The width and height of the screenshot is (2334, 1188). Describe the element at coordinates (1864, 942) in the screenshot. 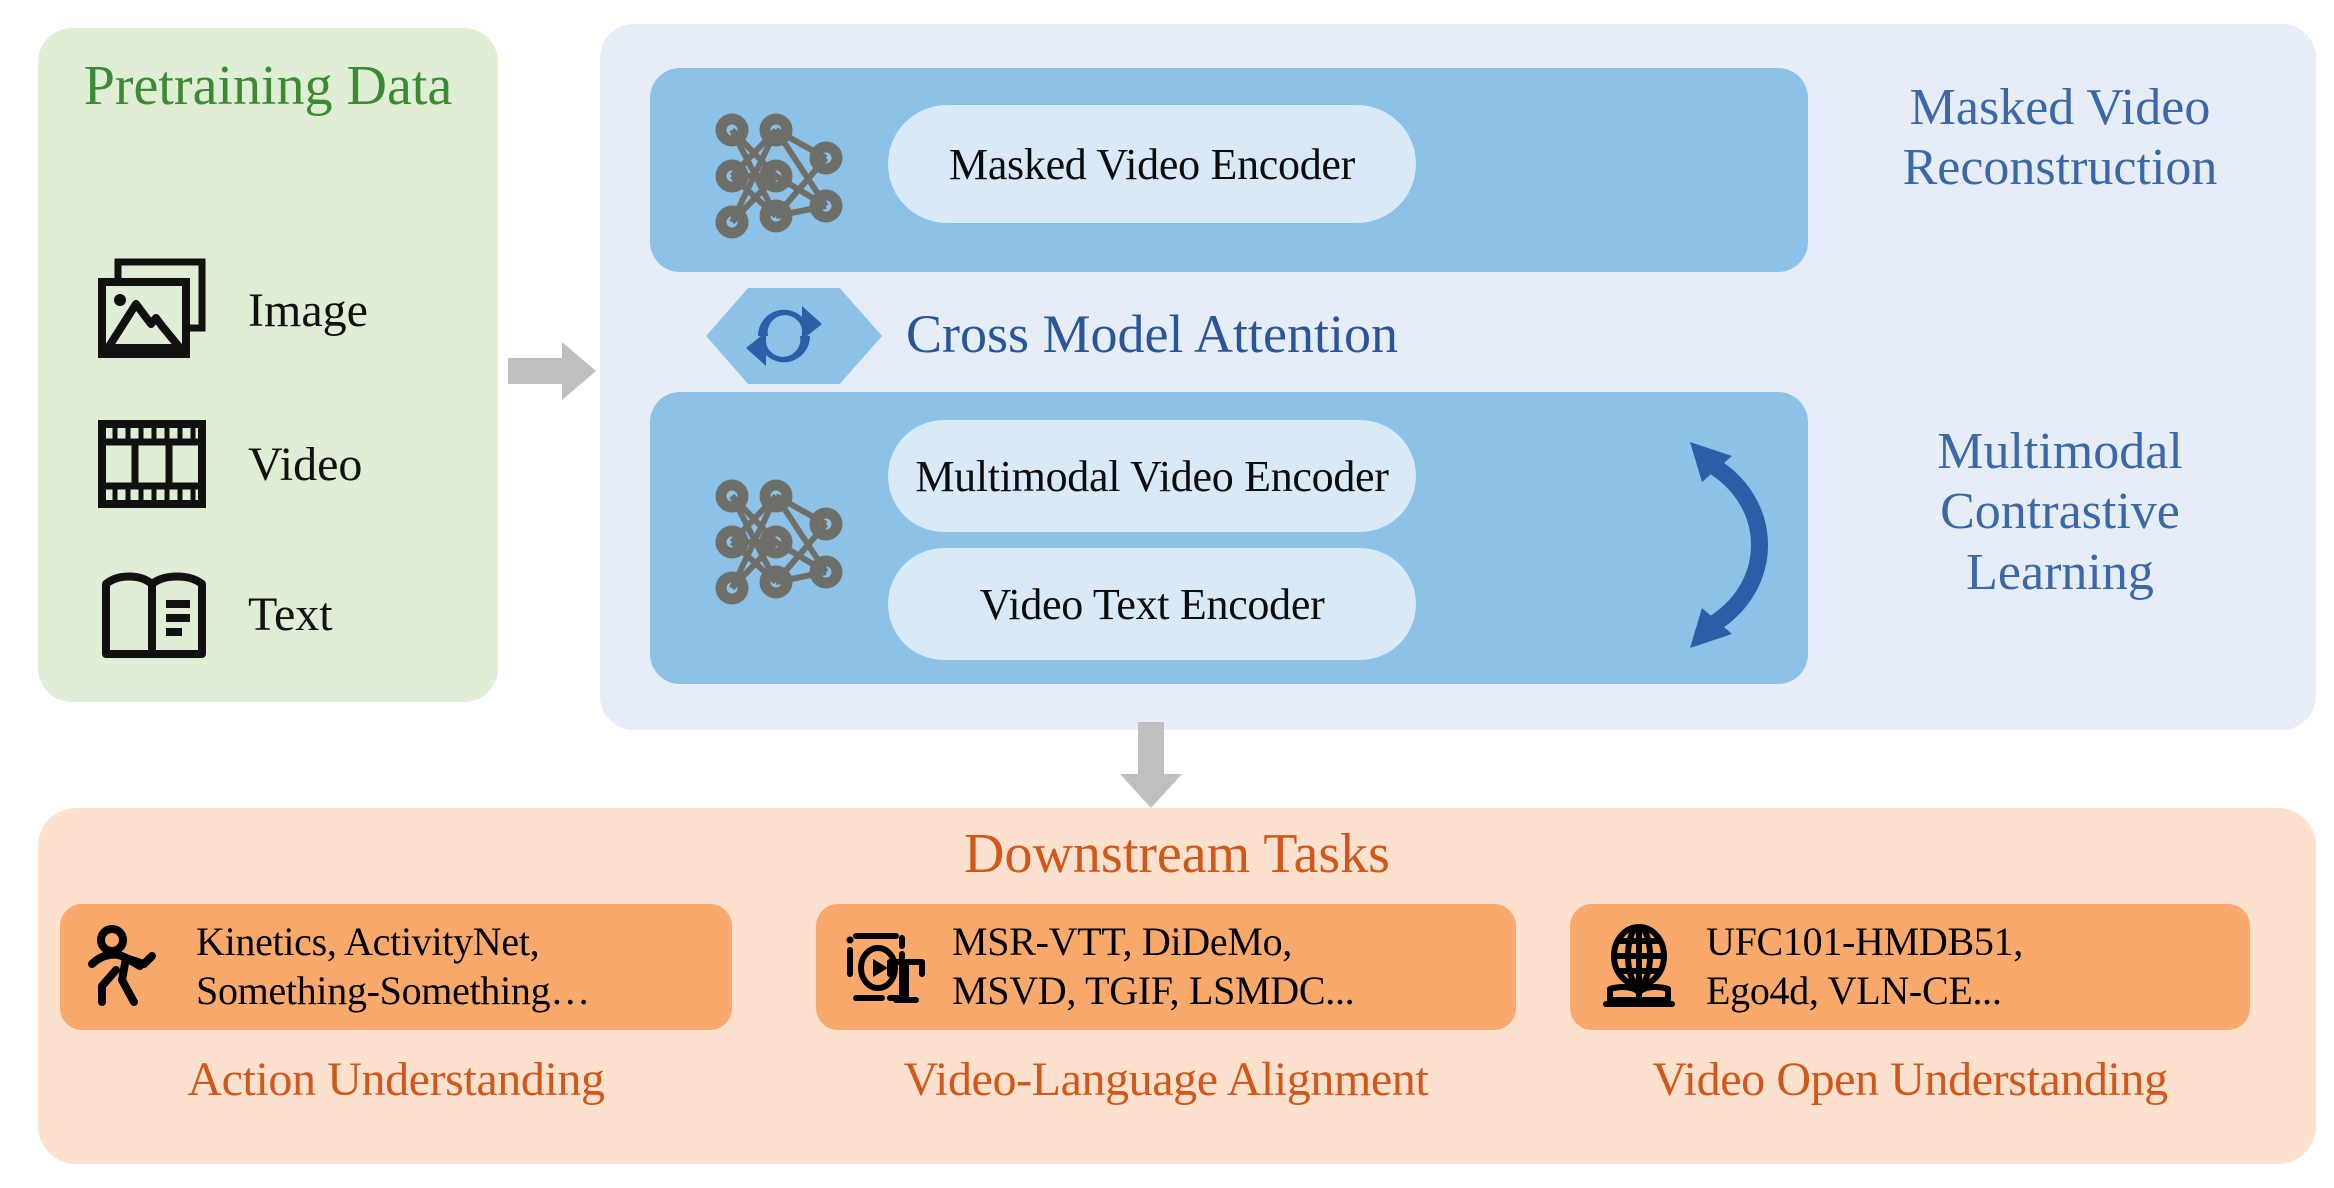

I see `task-datasets-line-1: UFC101-HMDB51,` at that location.